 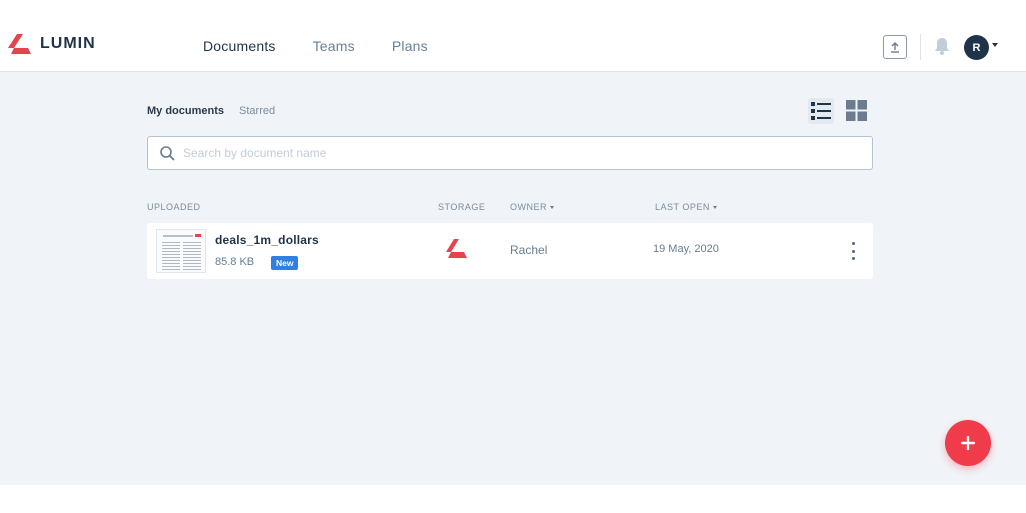 I want to click on column-uploaded: UPLOADED, so click(x=174, y=207).